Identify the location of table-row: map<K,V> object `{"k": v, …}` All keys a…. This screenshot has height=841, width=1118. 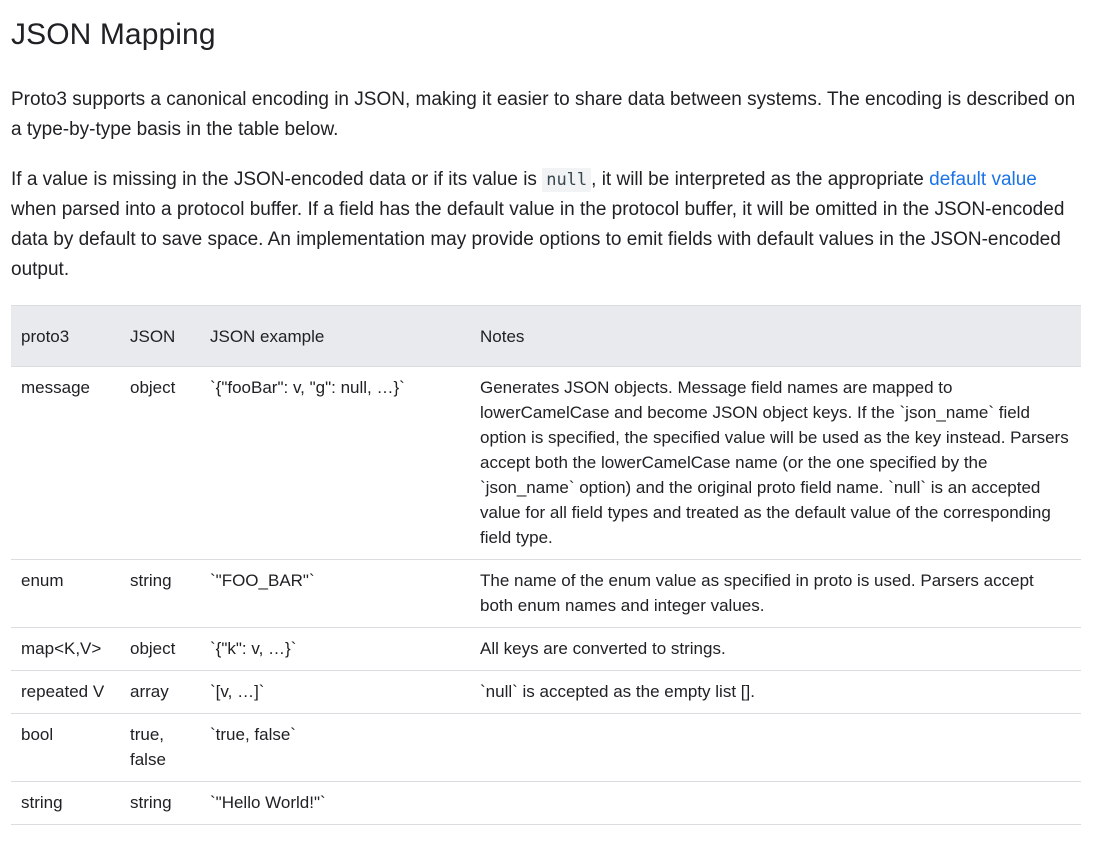
(546, 649).